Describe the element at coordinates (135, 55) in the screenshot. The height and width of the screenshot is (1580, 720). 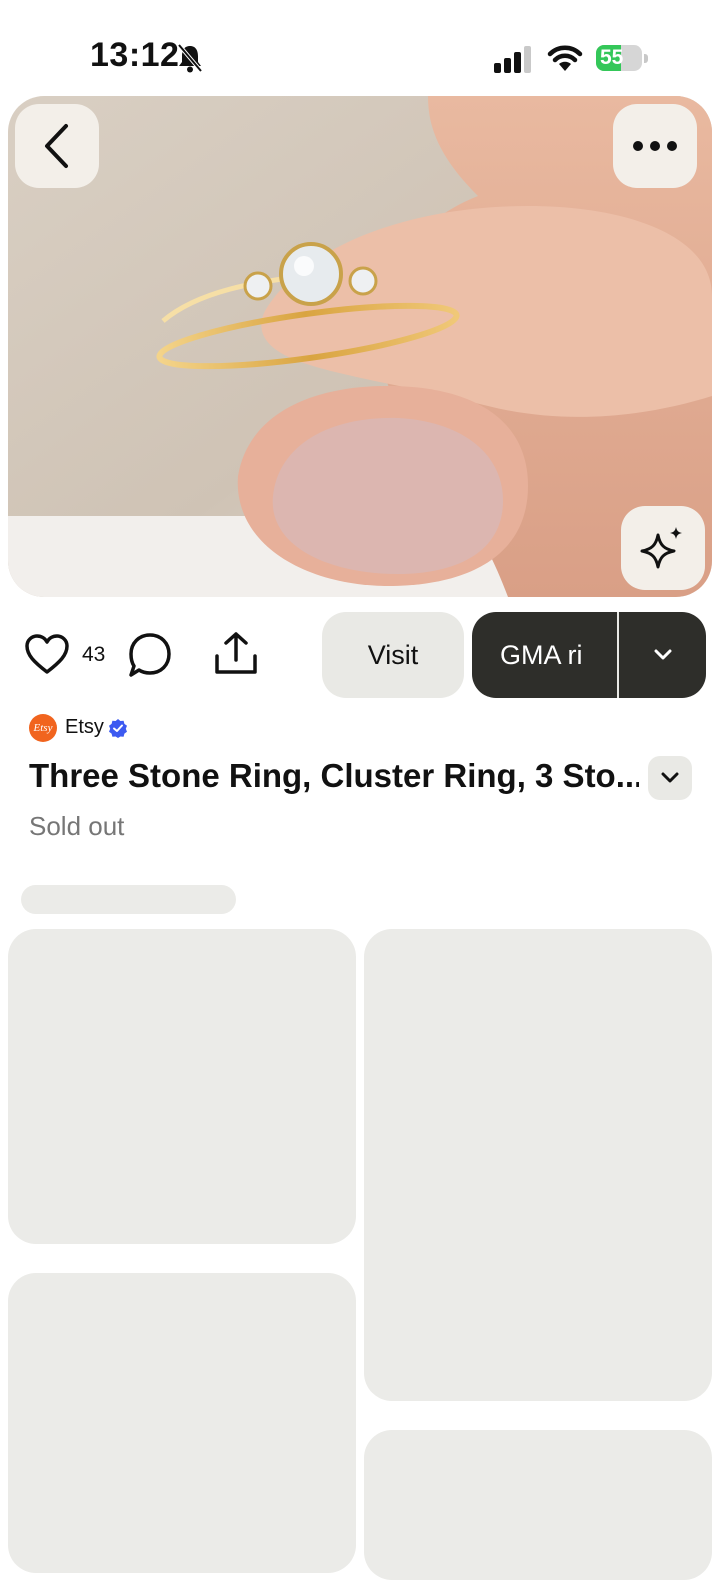
I see `status-time: 13:12` at that location.